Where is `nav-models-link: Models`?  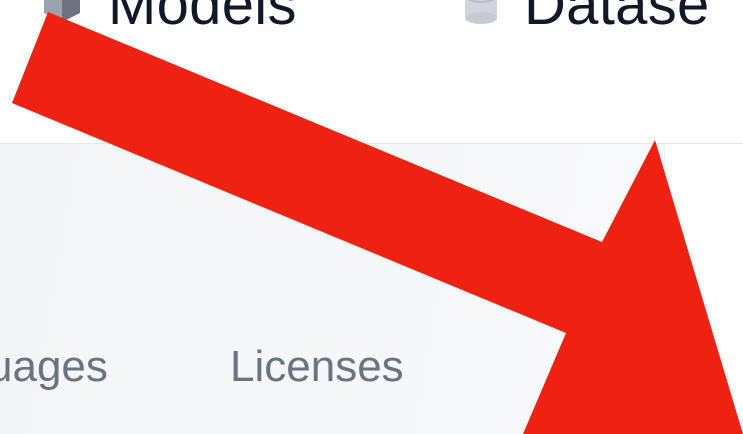 nav-models-link: Models is located at coordinates (169, 17).